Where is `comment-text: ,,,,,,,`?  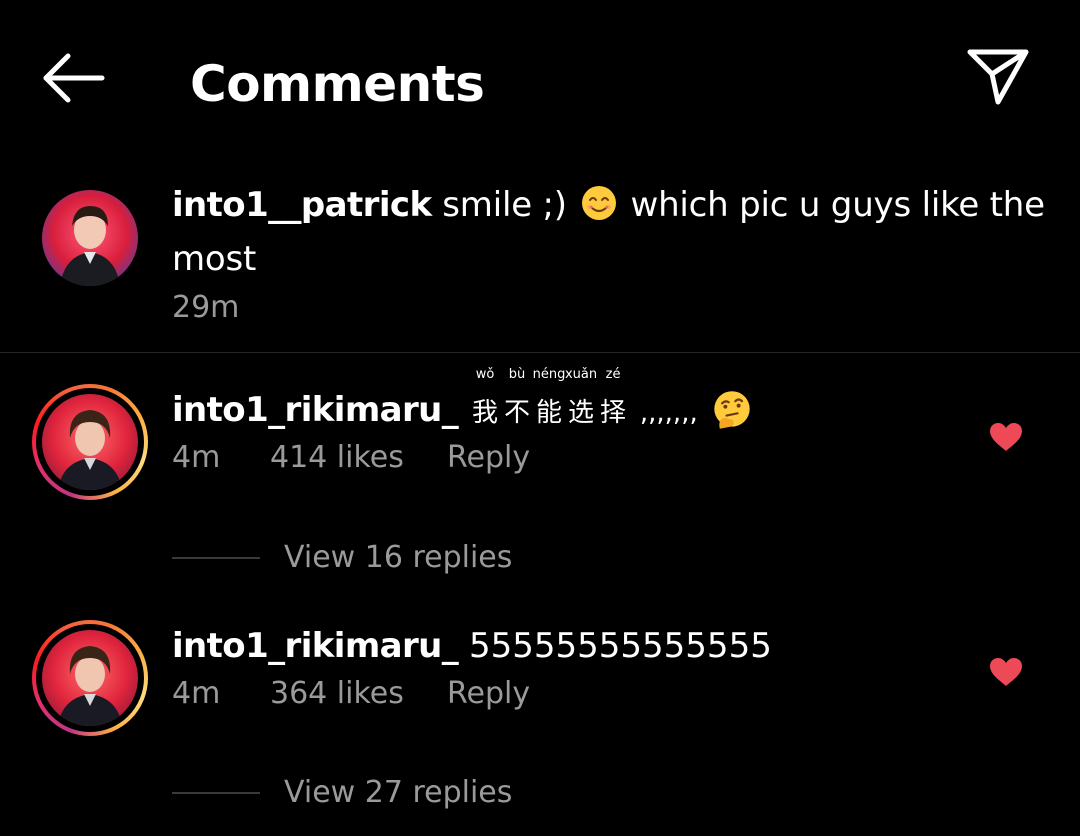 comment-text: ,,,,,,, is located at coordinates (668, 413).